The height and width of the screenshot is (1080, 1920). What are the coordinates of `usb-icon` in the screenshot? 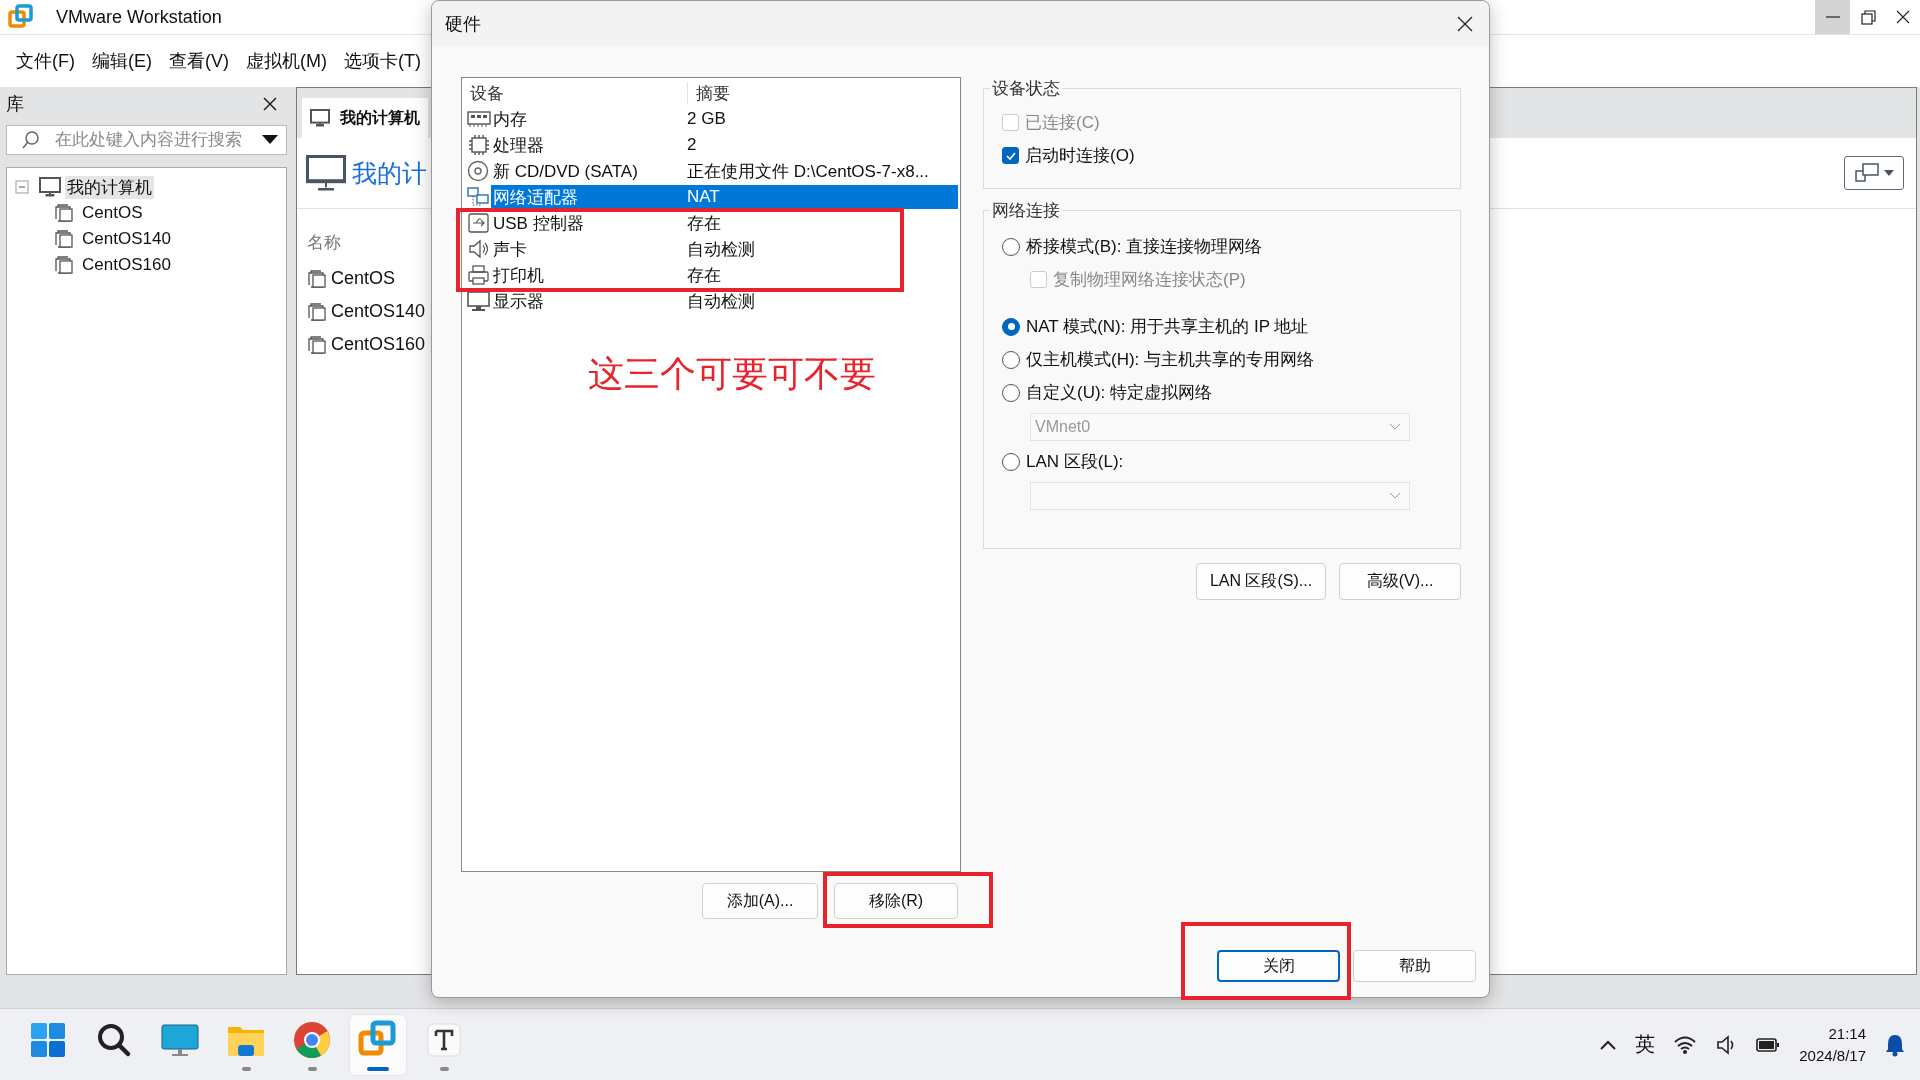 It's located at (478, 223).